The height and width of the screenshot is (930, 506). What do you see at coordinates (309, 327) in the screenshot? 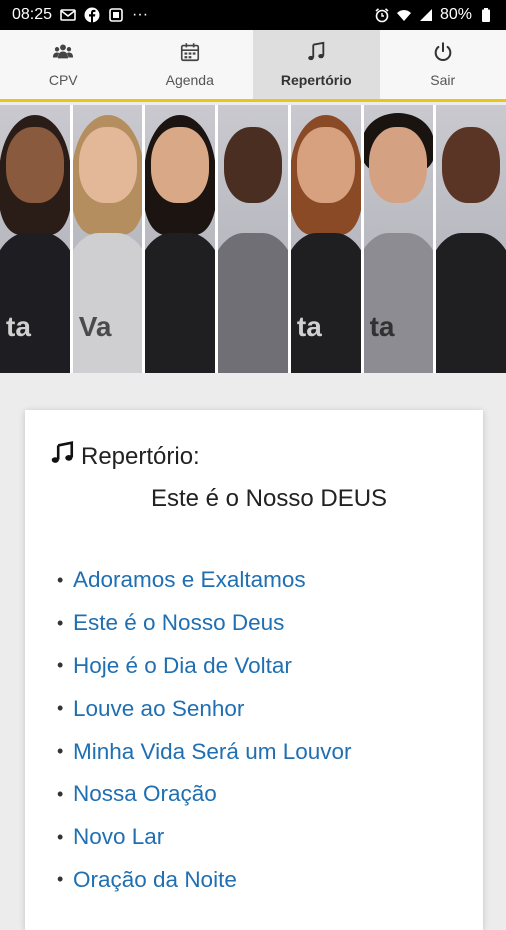
I see `banner-logo-3: ta` at bounding box center [309, 327].